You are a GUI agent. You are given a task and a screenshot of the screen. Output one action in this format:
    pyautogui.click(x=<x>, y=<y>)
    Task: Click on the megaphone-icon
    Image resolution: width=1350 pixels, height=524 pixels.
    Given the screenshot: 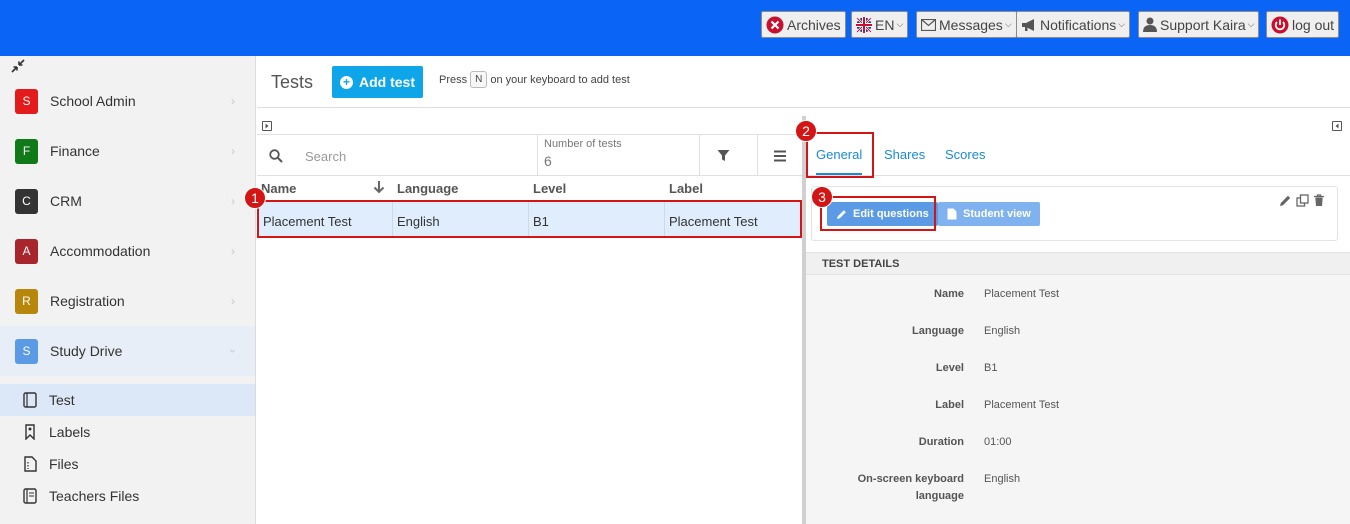 What is the action you would take?
    pyautogui.click(x=1028, y=24)
    